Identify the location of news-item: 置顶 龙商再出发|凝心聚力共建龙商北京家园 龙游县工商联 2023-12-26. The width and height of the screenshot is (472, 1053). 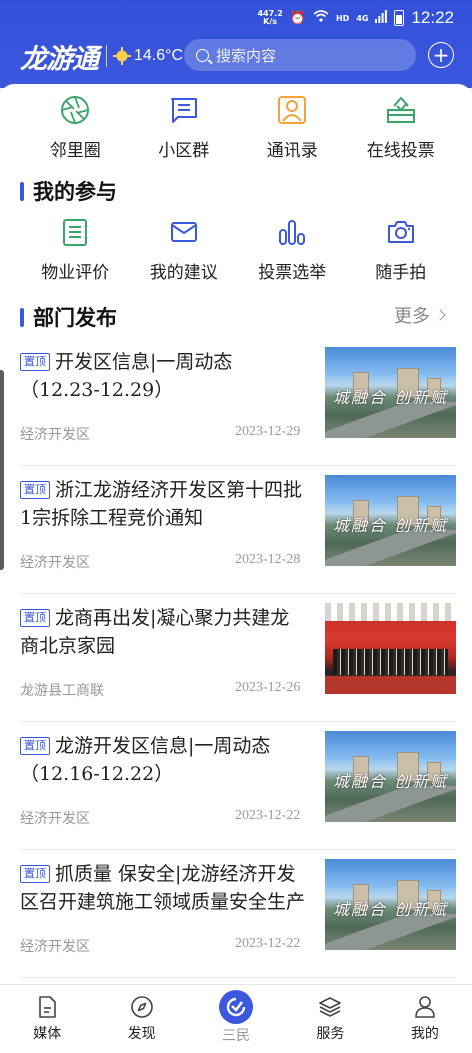
(238, 658).